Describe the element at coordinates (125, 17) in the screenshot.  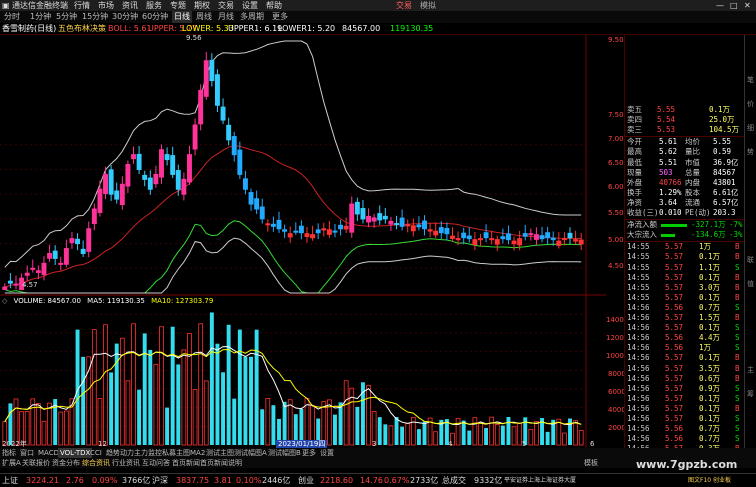
I see `period-30min: 30分钟` at that location.